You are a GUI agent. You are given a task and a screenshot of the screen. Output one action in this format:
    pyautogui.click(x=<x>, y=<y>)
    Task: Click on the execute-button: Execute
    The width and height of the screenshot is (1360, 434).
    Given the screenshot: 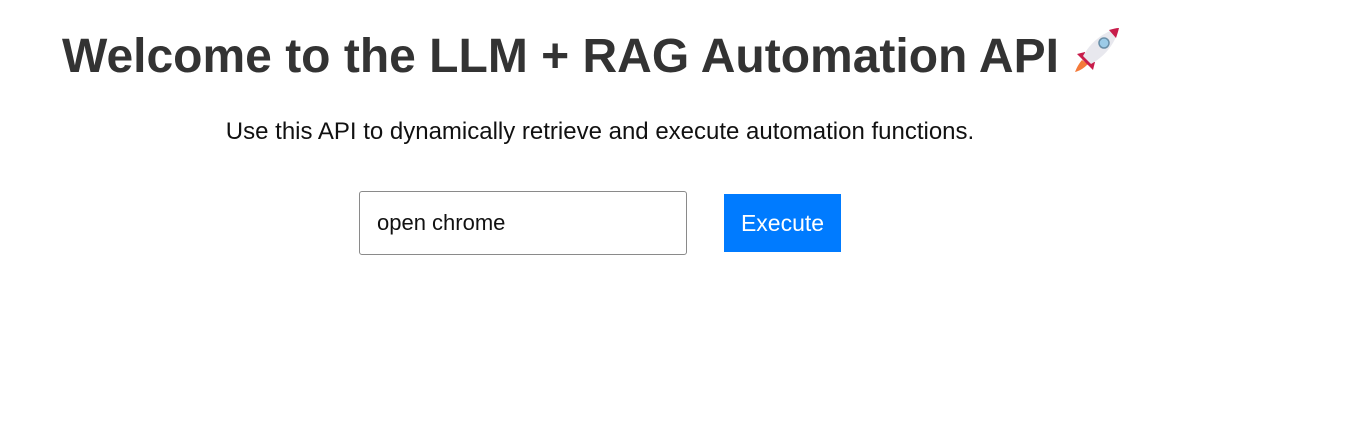 What is the action you would take?
    pyautogui.click(x=782, y=223)
    